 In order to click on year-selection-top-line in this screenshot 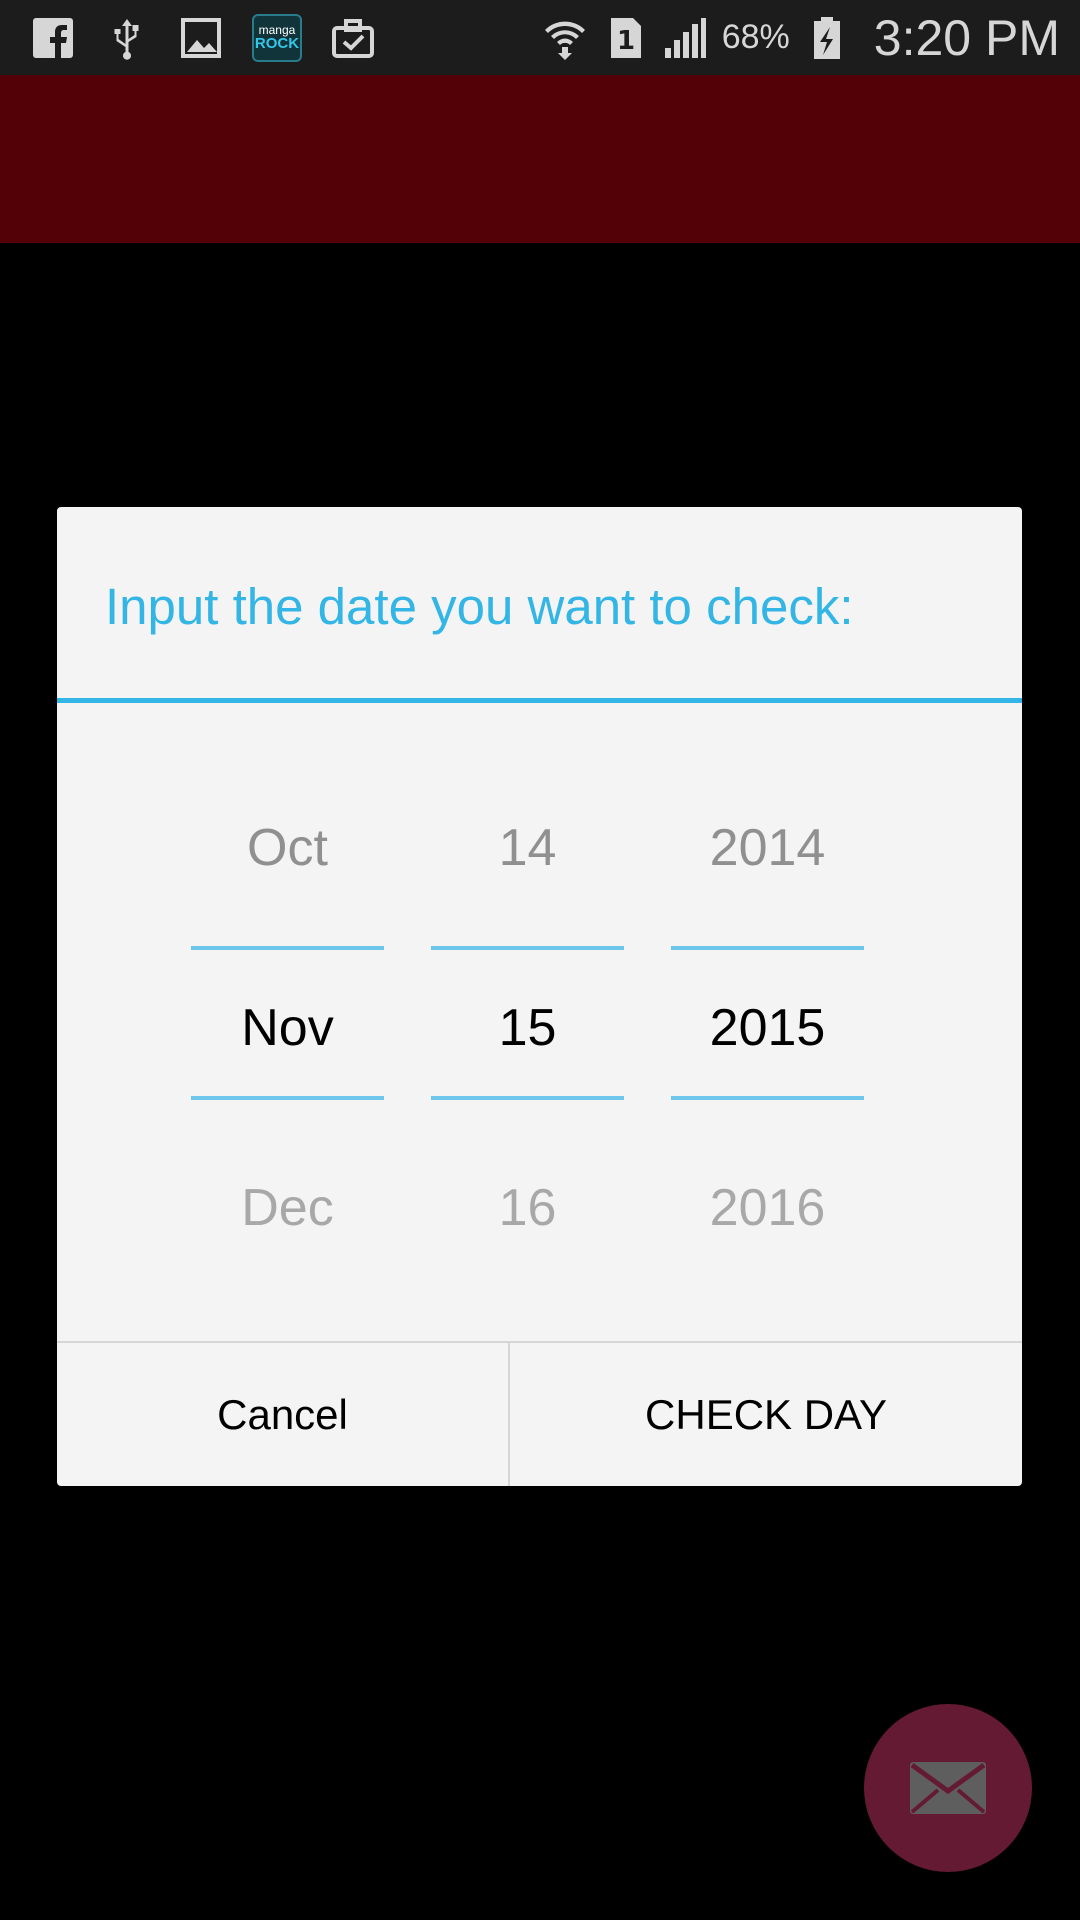, I will do `click(767, 948)`.